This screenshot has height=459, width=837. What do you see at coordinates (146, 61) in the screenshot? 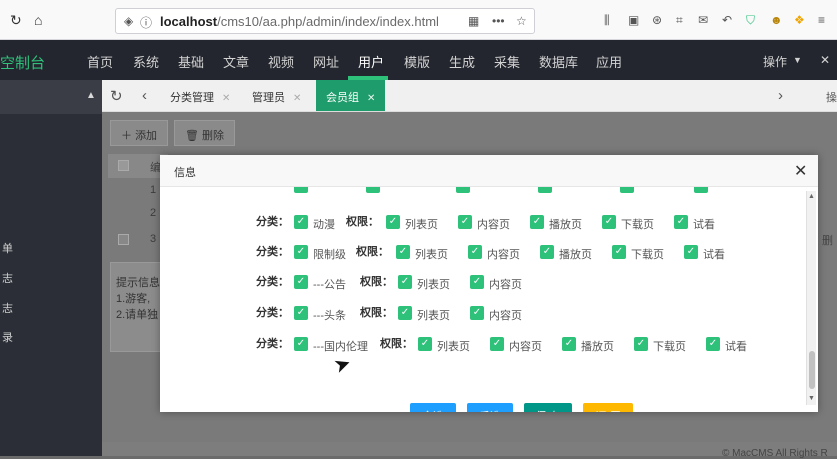
I see `nav-system: 系统` at bounding box center [146, 61].